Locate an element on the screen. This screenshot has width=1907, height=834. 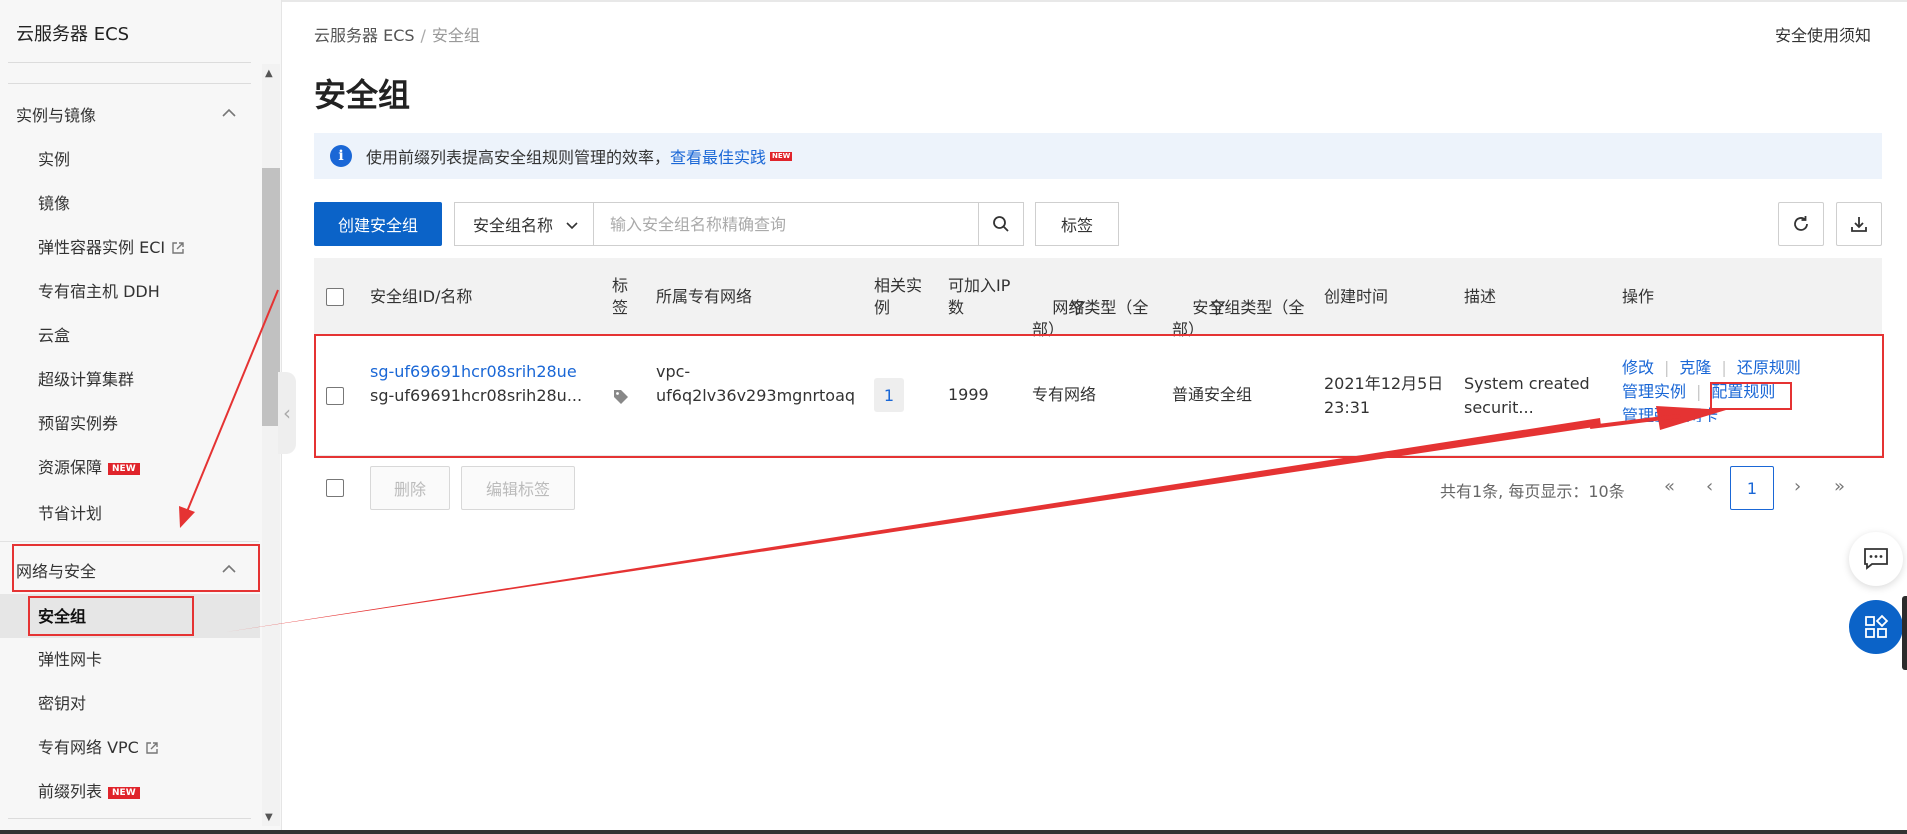
sidebar-item-cloudbox: 云盒 is located at coordinates (54, 334).